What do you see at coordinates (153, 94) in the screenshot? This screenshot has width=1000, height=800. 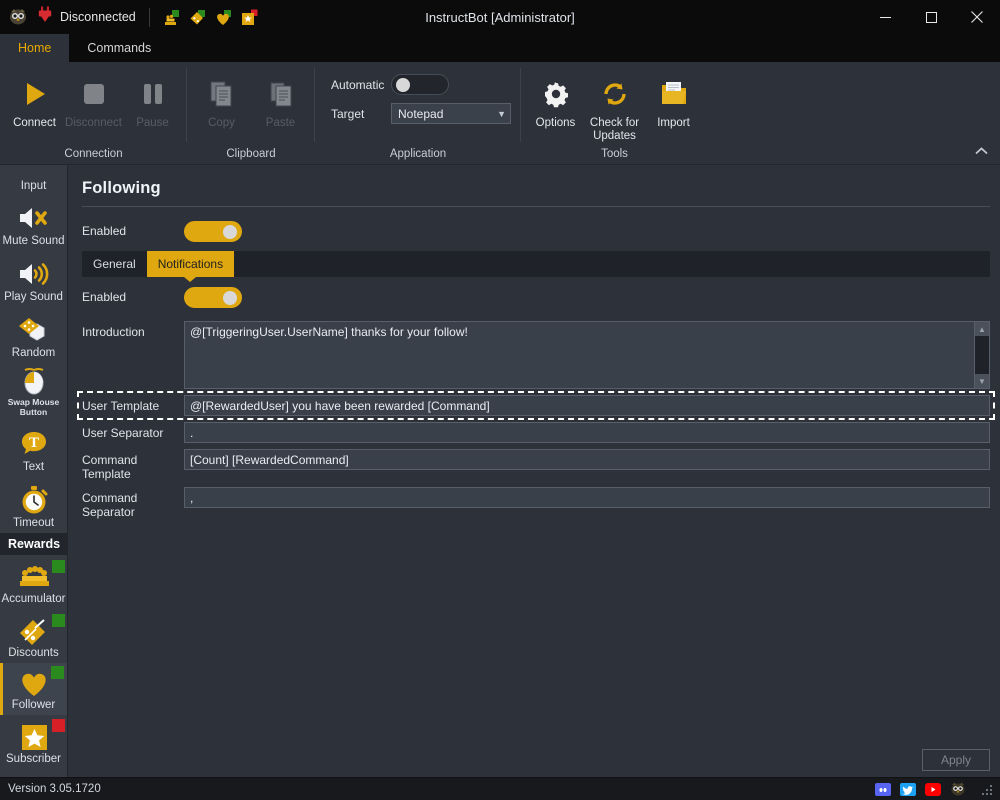 I see `pause-icon` at bounding box center [153, 94].